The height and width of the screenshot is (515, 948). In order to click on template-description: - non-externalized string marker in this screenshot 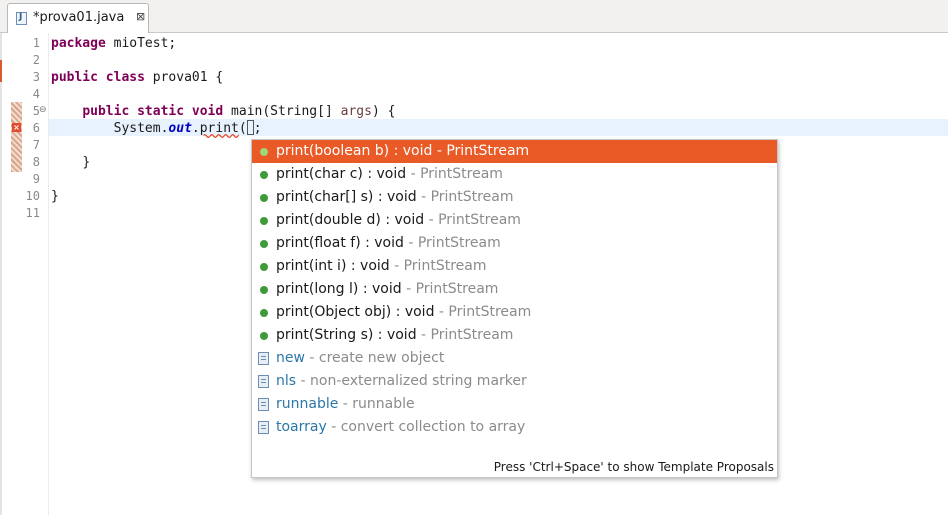, I will do `click(411, 381)`.